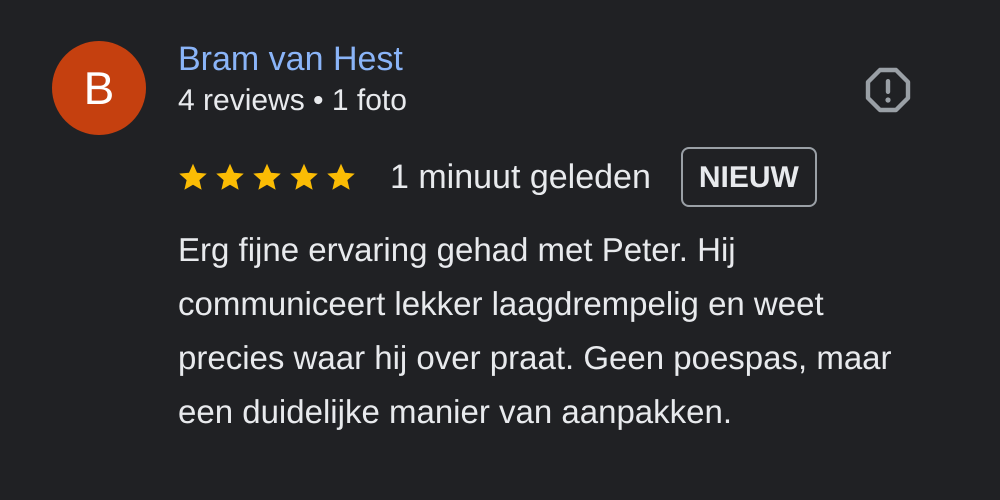 This screenshot has width=1000, height=500. What do you see at coordinates (520, 177) in the screenshot?
I see `review-time: 1 minuut geleden` at bounding box center [520, 177].